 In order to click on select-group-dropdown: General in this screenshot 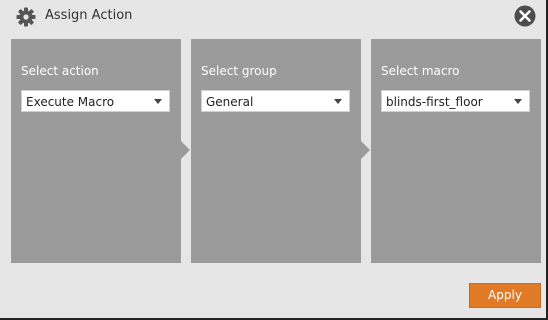, I will do `click(275, 101)`.